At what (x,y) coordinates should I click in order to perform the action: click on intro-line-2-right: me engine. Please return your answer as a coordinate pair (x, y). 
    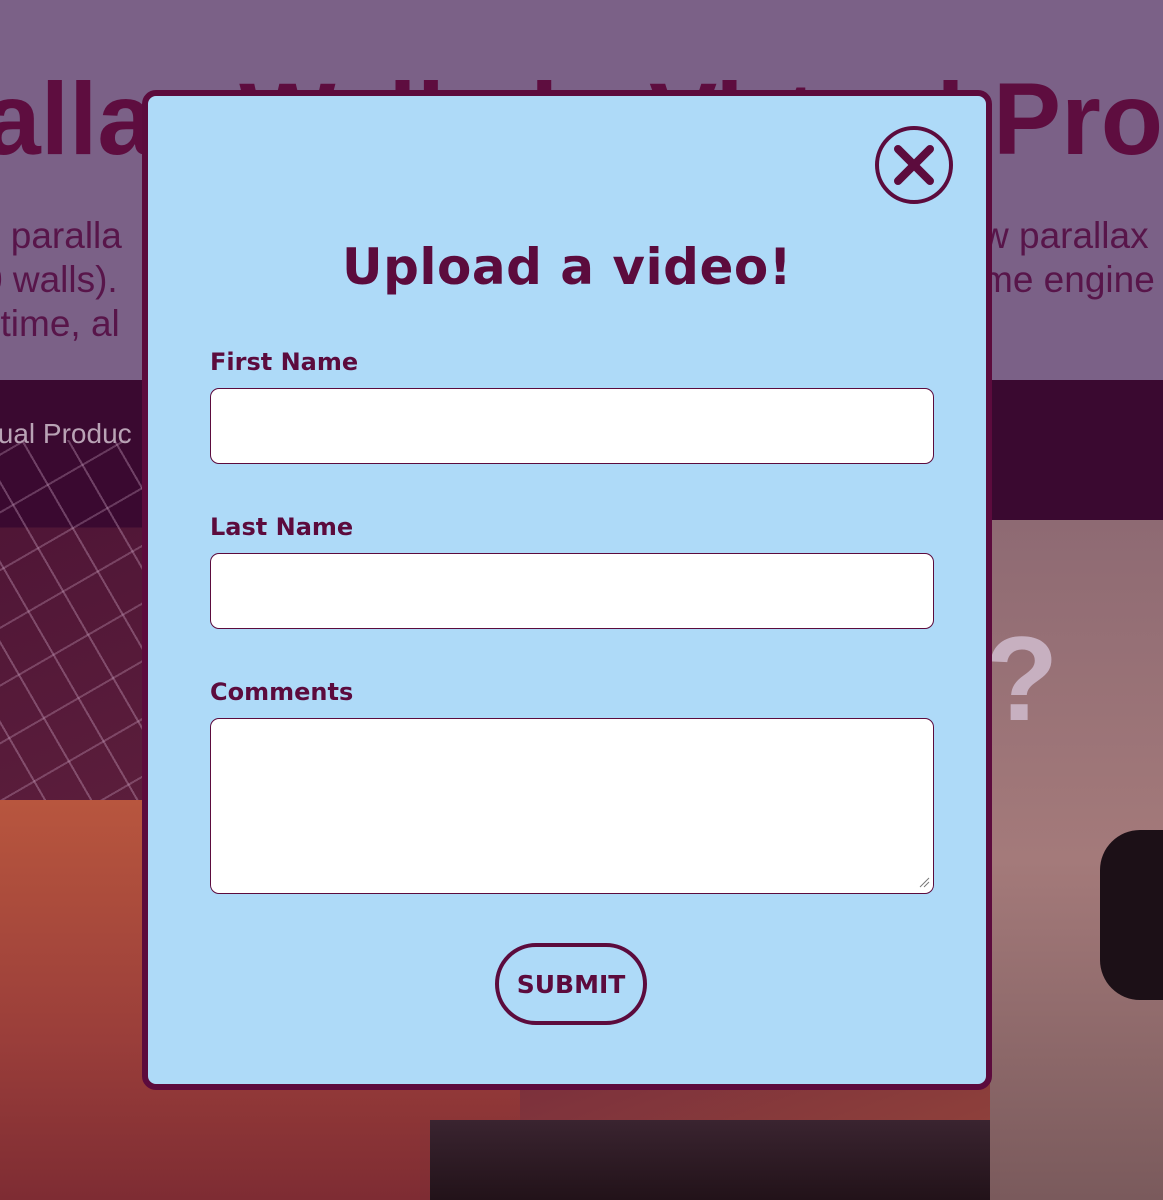
    Looking at the image, I should click on (1068, 279).